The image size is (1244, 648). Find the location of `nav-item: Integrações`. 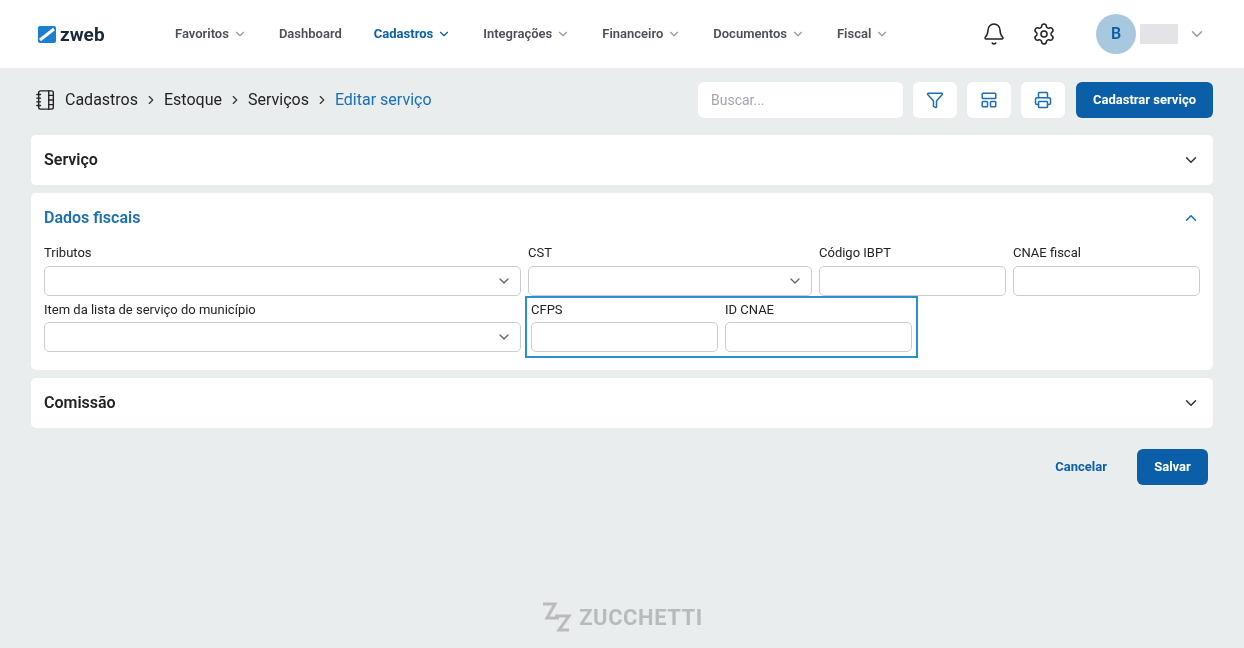

nav-item: Integrações is located at coordinates (527, 34).